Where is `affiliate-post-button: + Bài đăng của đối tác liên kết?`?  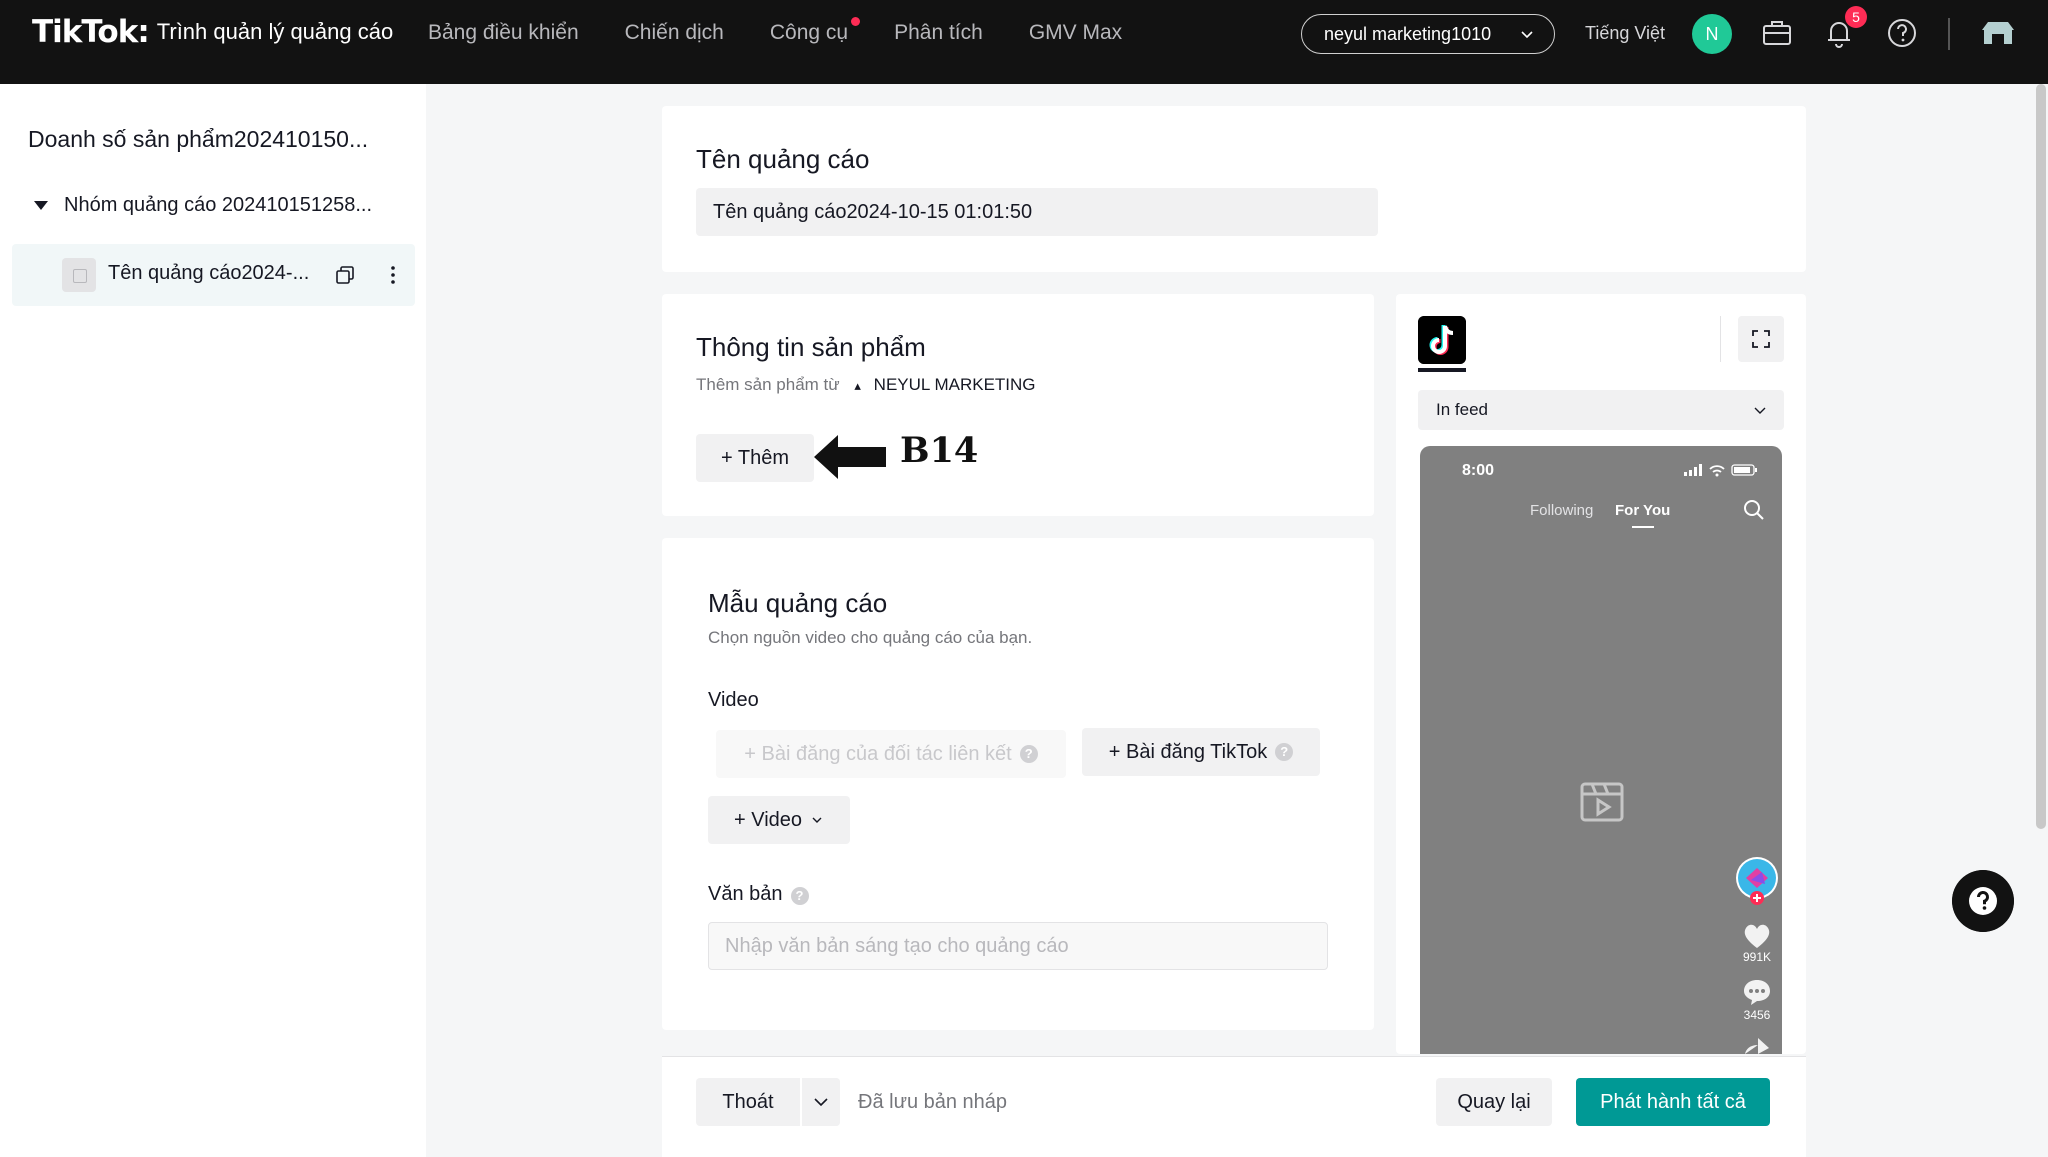
affiliate-post-button: + Bài đăng của đối tác liên kết? is located at coordinates (891, 754).